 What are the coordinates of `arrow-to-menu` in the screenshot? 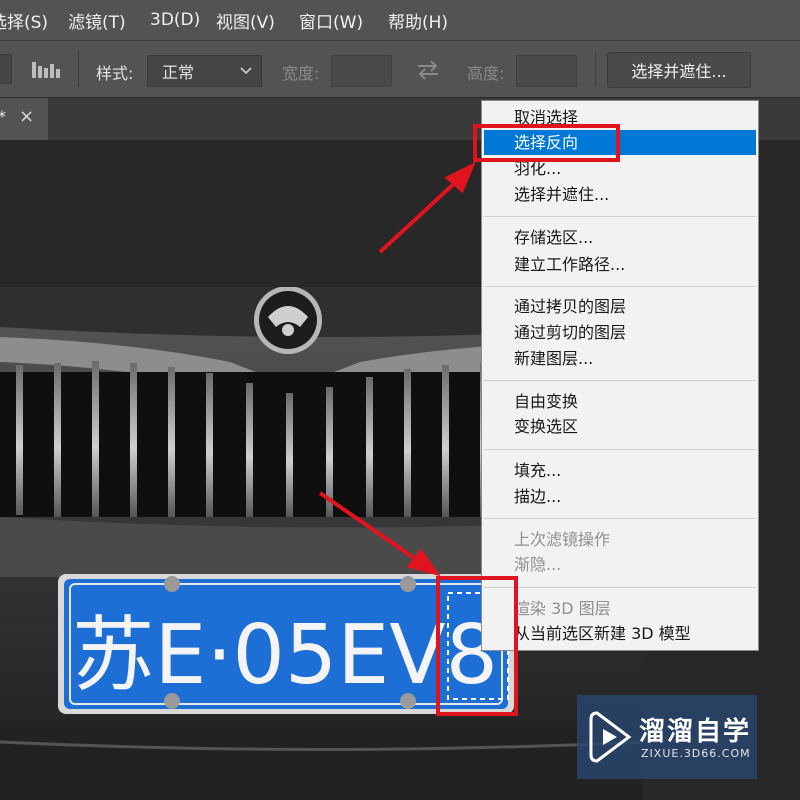 It's located at (419, 216).